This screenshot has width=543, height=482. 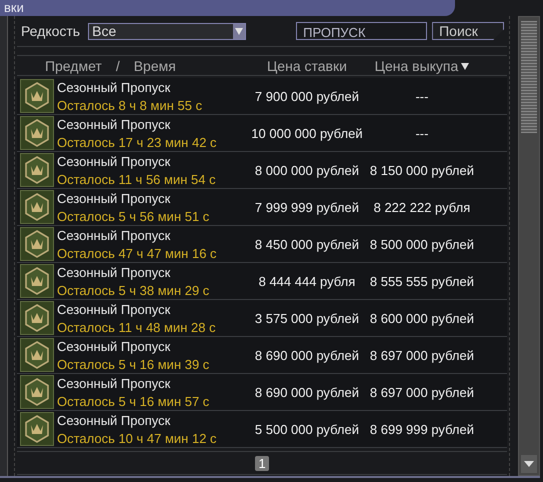 I want to click on page-button: 1, so click(x=262, y=463).